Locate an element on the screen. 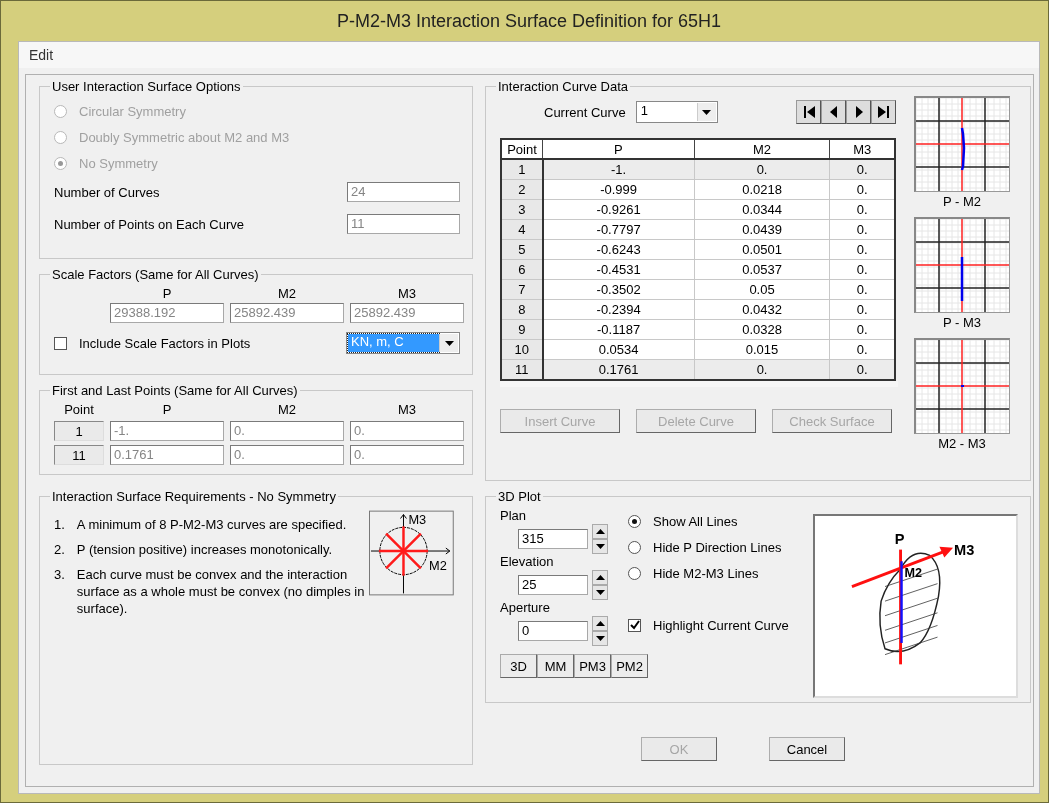 Image resolution: width=1049 pixels, height=803 pixels. list-number: 3. is located at coordinates (59, 575).